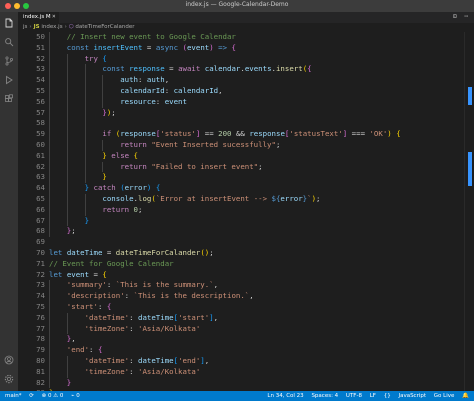 The width and height of the screenshot is (474, 401). What do you see at coordinates (9, 23) in the screenshot?
I see `files-icon` at bounding box center [9, 23].